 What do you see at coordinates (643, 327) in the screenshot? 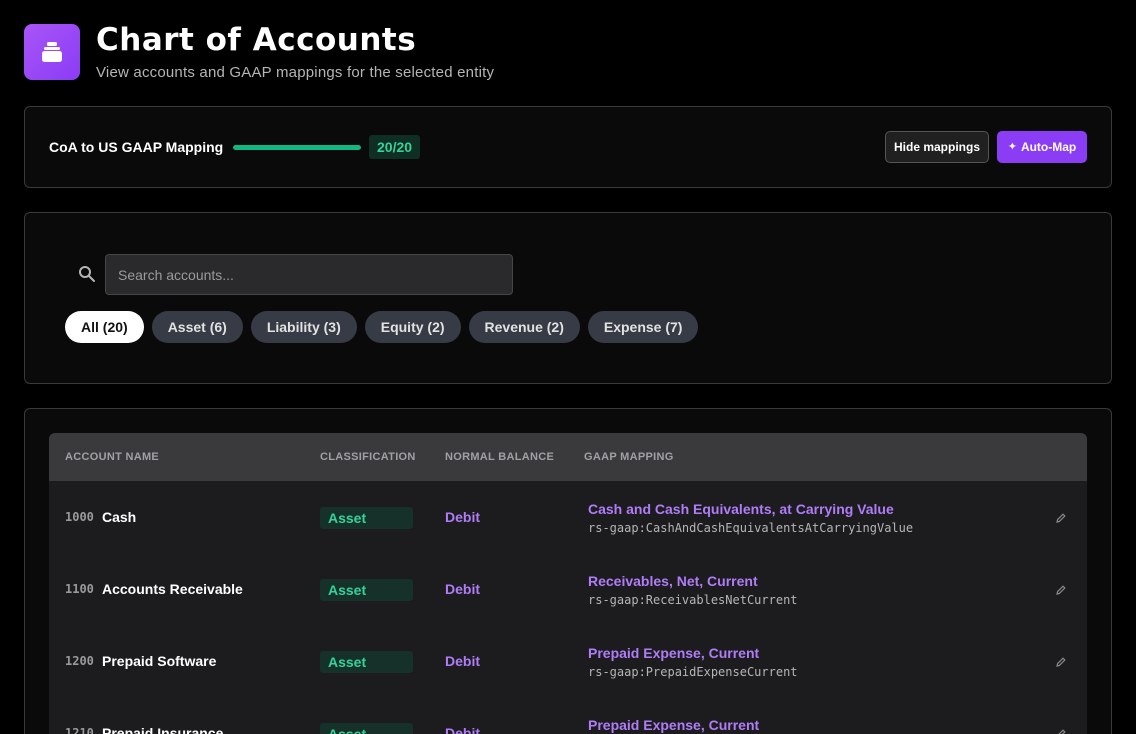
I see `filter-chip: Expense (7)` at bounding box center [643, 327].